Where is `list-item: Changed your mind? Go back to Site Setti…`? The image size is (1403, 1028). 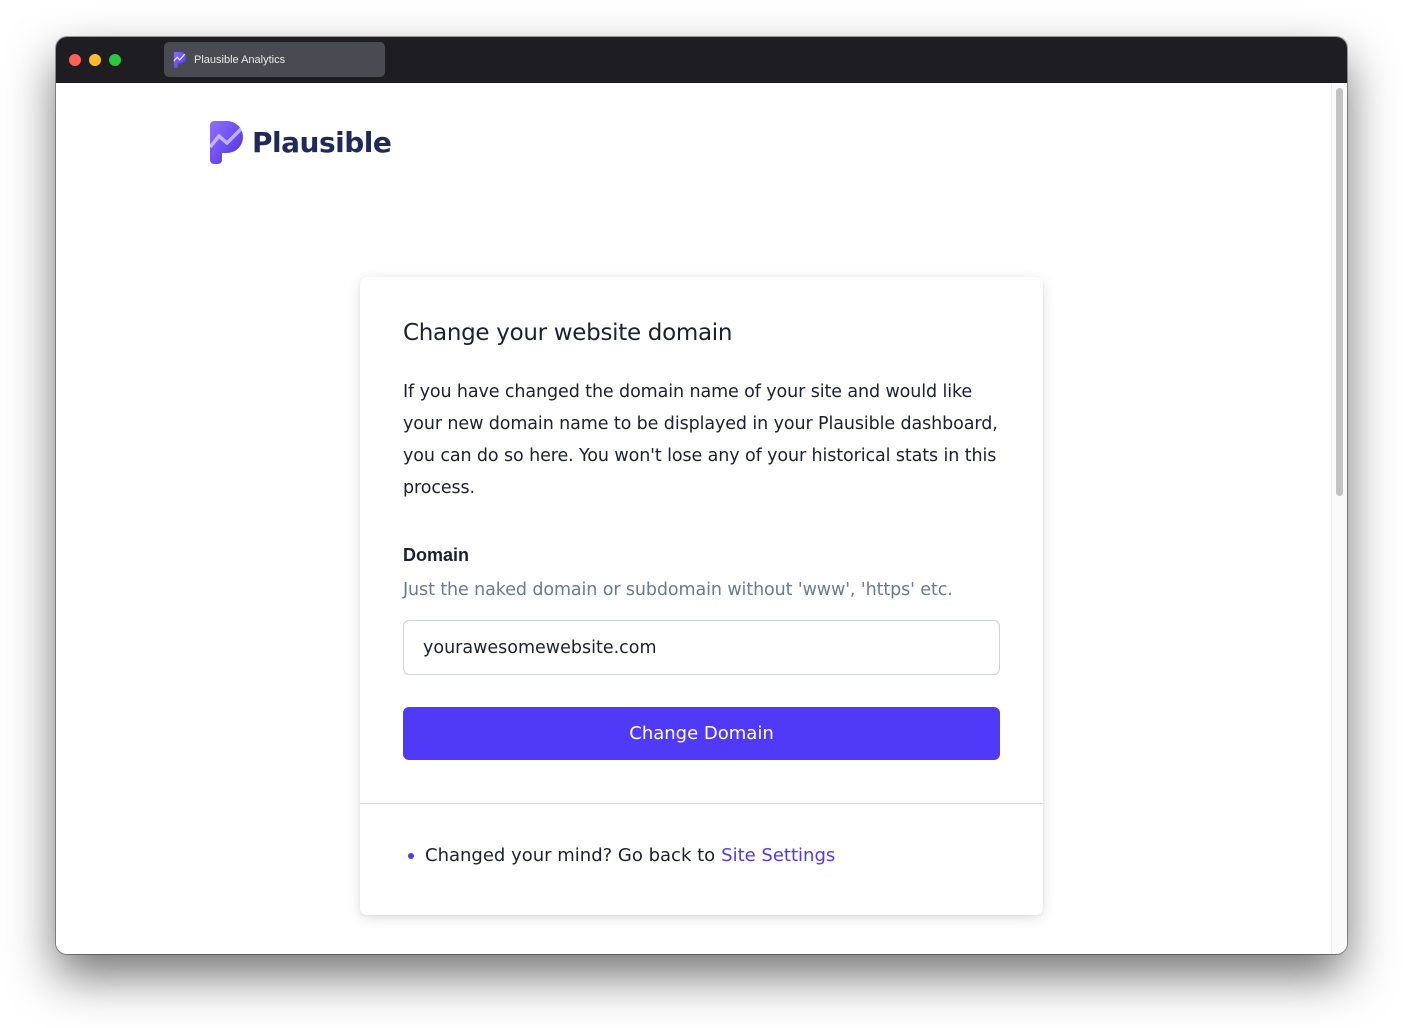
list-item: Changed your mind? Go back to Site Setti… is located at coordinates (619, 855).